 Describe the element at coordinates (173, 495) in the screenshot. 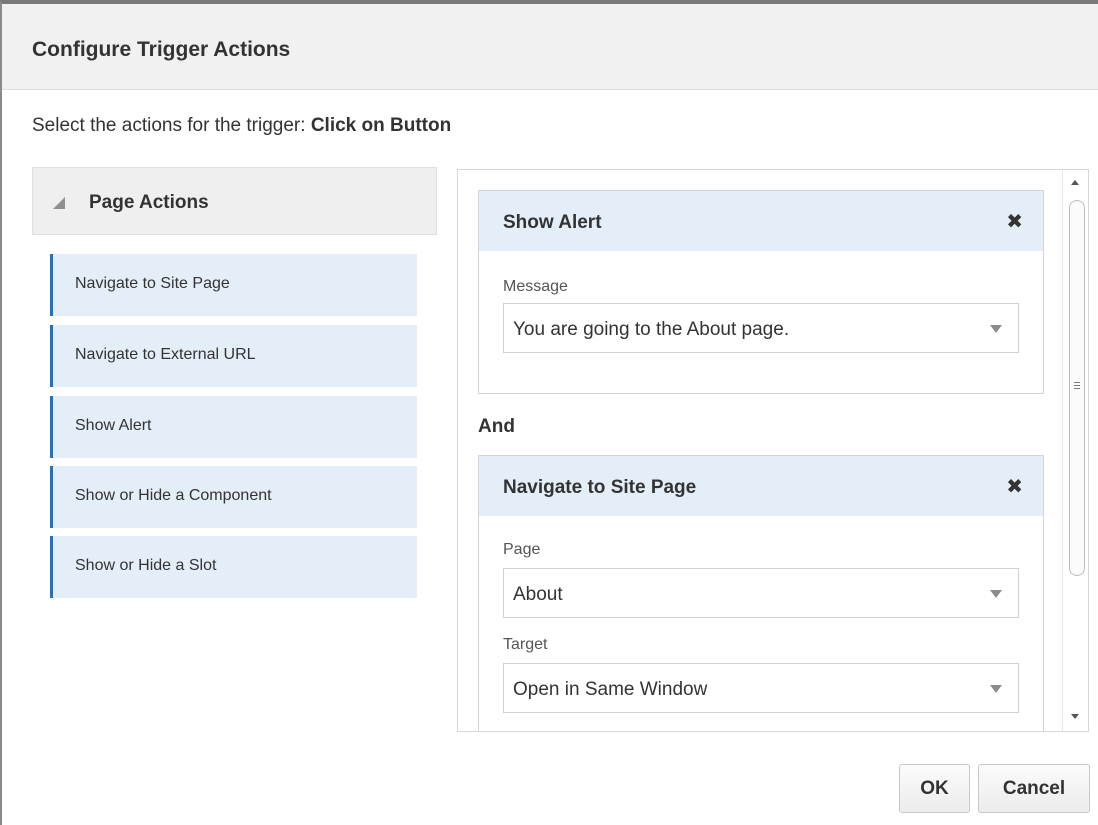

I see `action-item-label: Show or Hide a Component` at that location.